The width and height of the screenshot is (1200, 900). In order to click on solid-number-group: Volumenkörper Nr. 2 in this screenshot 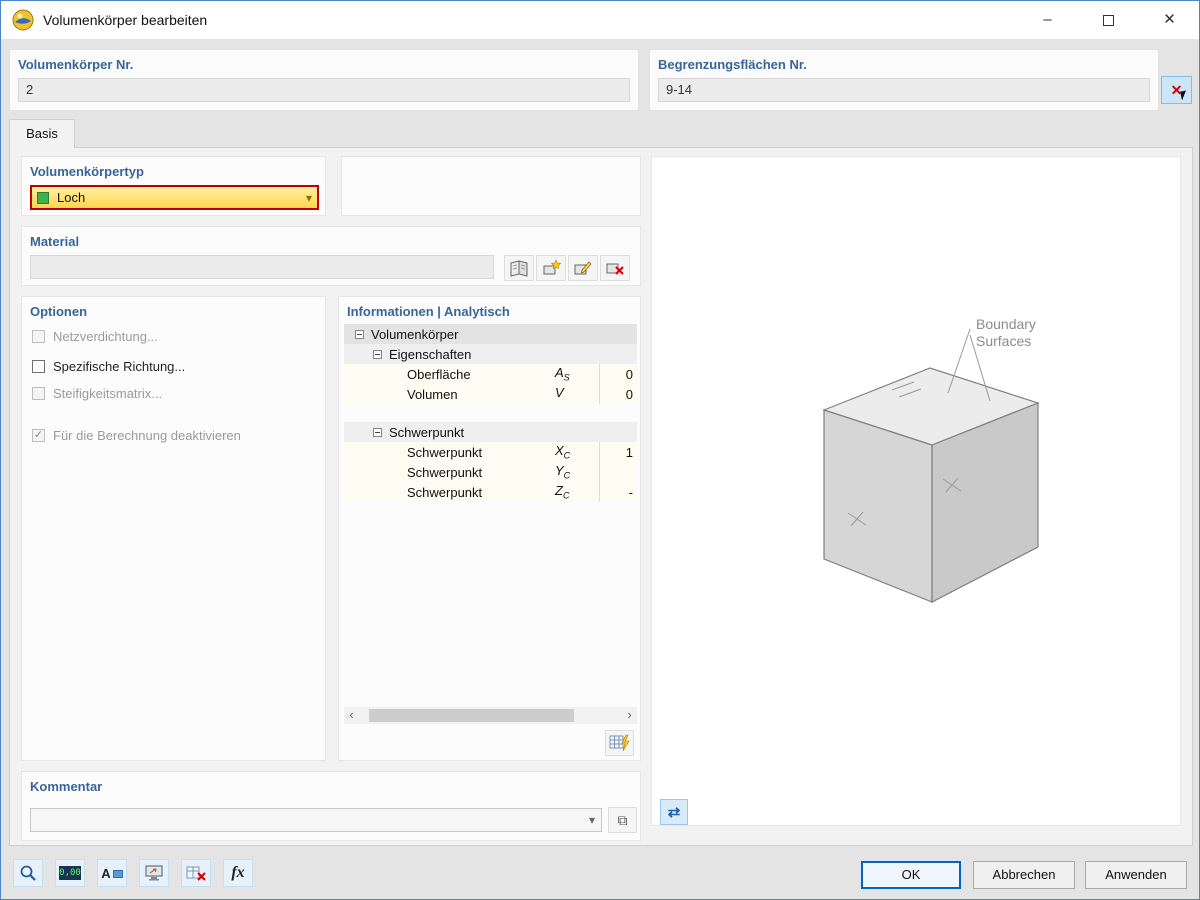, I will do `click(324, 80)`.